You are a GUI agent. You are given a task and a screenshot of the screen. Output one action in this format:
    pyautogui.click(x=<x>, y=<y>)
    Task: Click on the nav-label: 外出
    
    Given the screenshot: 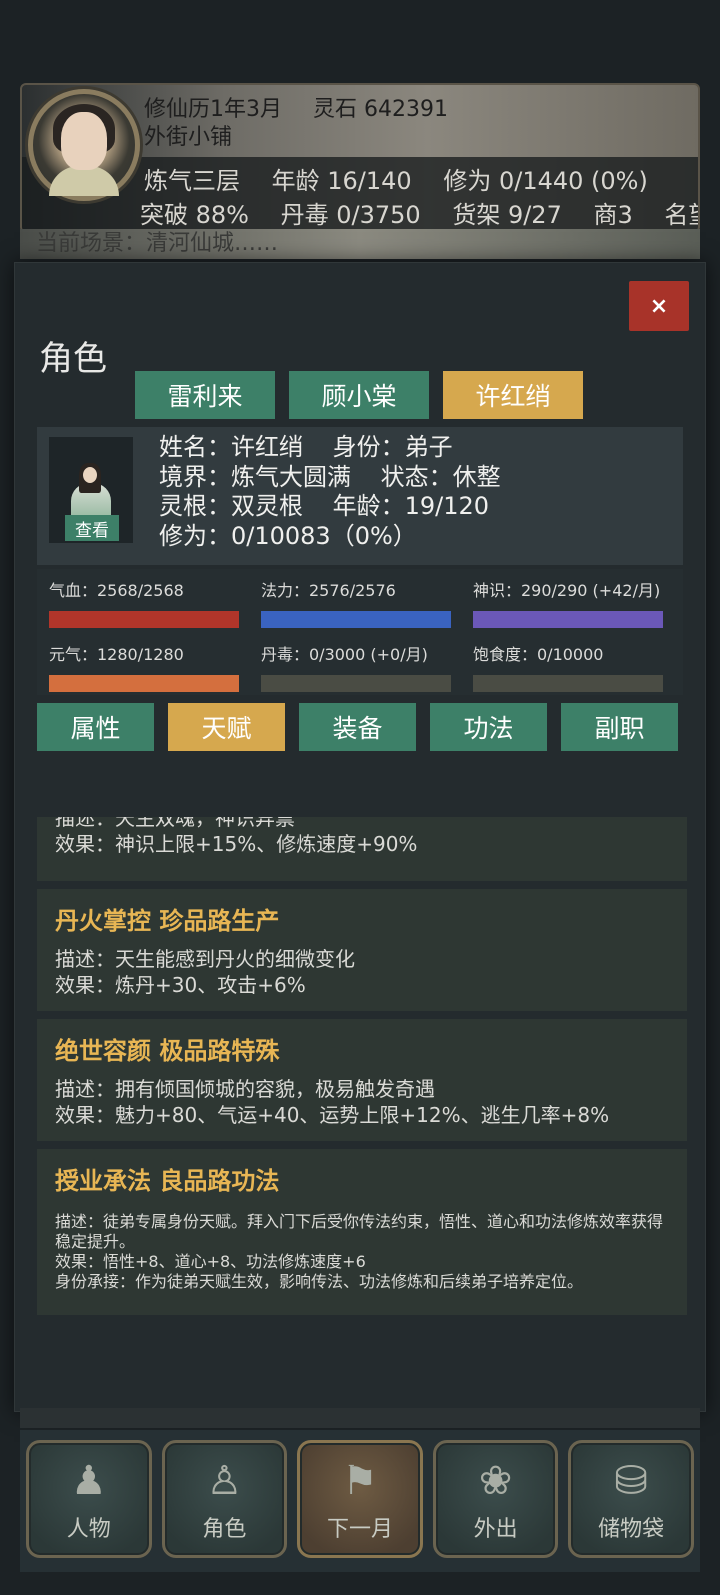 What is the action you would take?
    pyautogui.click(x=495, y=1529)
    